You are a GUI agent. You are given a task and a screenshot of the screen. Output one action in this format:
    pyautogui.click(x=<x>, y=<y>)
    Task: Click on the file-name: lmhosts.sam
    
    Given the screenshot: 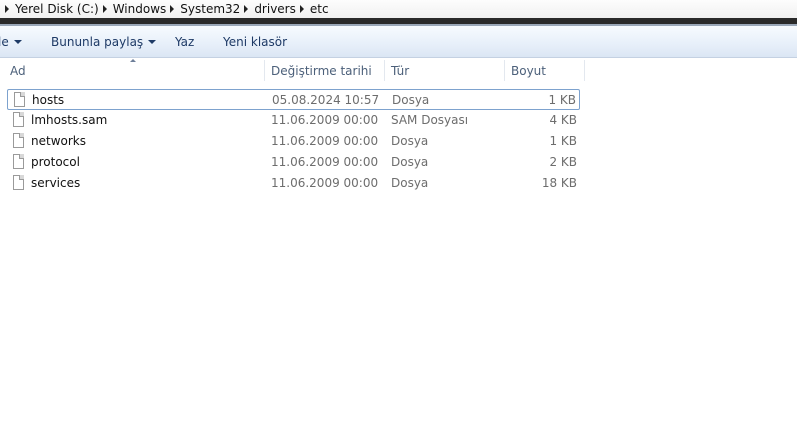 What is the action you would take?
    pyautogui.click(x=69, y=120)
    